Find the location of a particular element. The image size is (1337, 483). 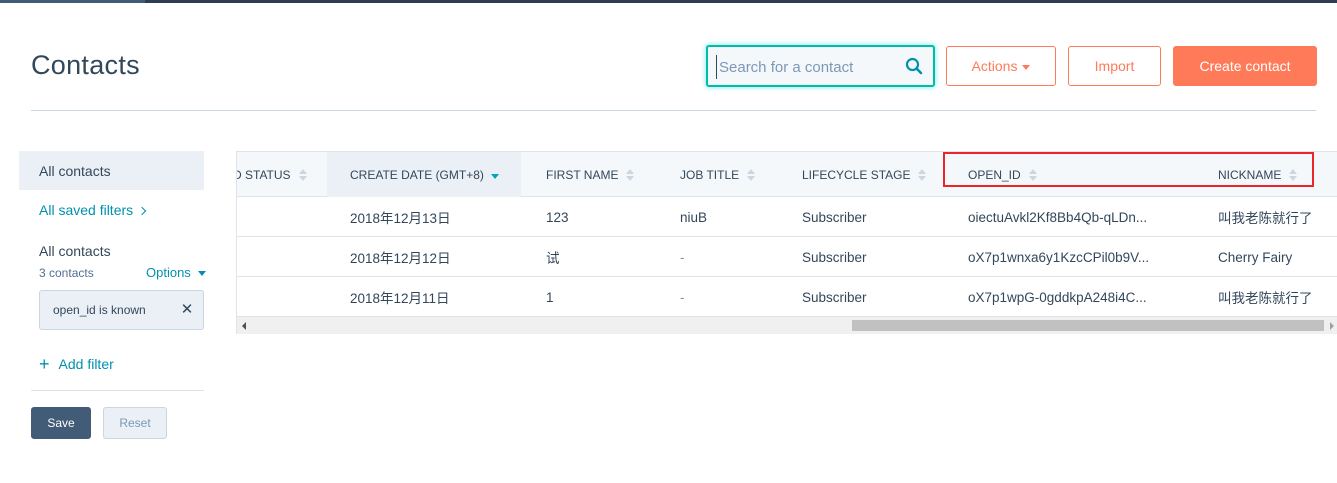

cell-first-name: 1 is located at coordinates (550, 297).